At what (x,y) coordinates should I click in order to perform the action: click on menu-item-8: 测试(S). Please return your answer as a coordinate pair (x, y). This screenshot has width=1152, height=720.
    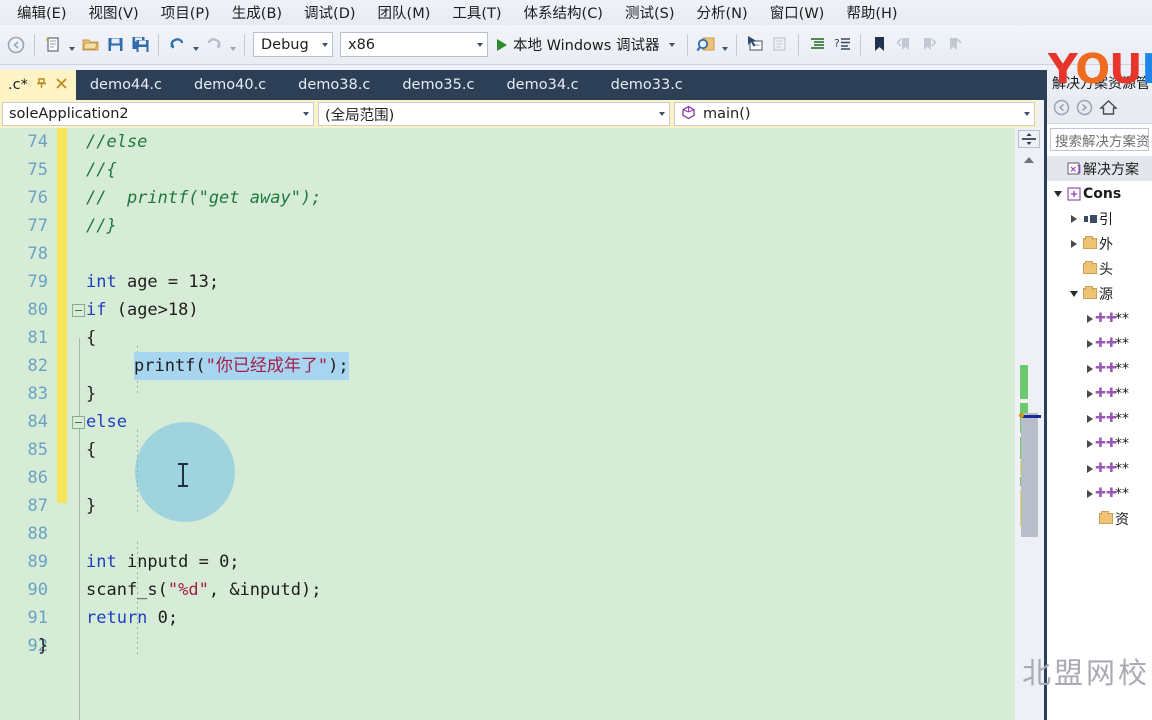
    Looking at the image, I should click on (650, 12).